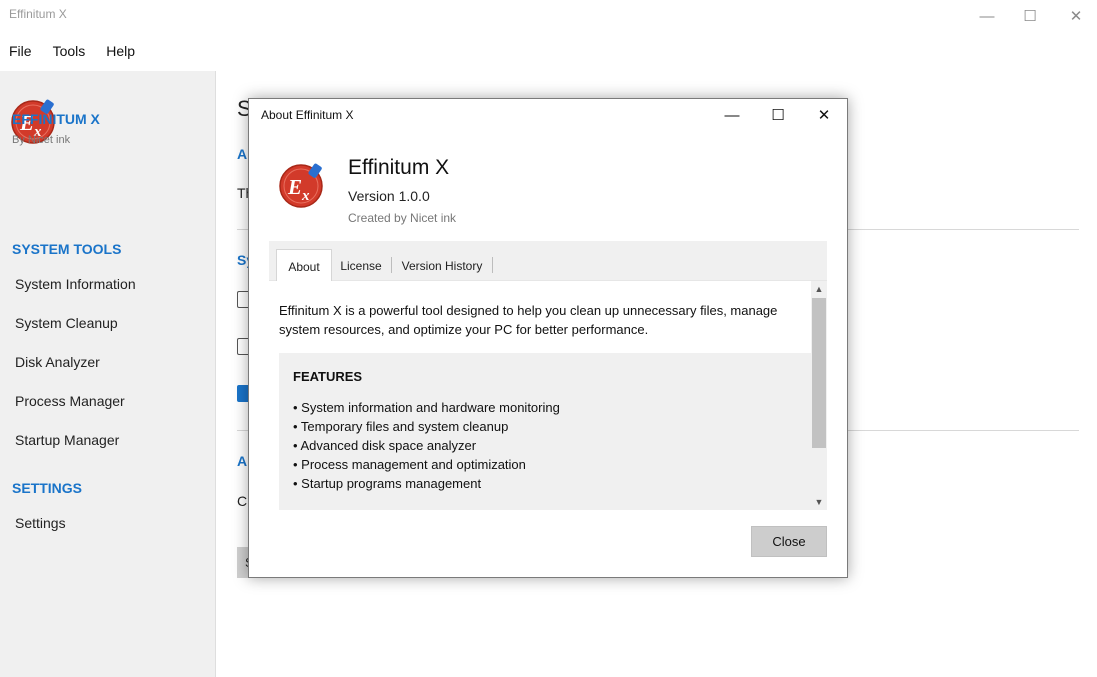 The image size is (1097, 677). What do you see at coordinates (385, 445) in the screenshot?
I see `feature-item: • Advanced disk space analyzer` at bounding box center [385, 445].